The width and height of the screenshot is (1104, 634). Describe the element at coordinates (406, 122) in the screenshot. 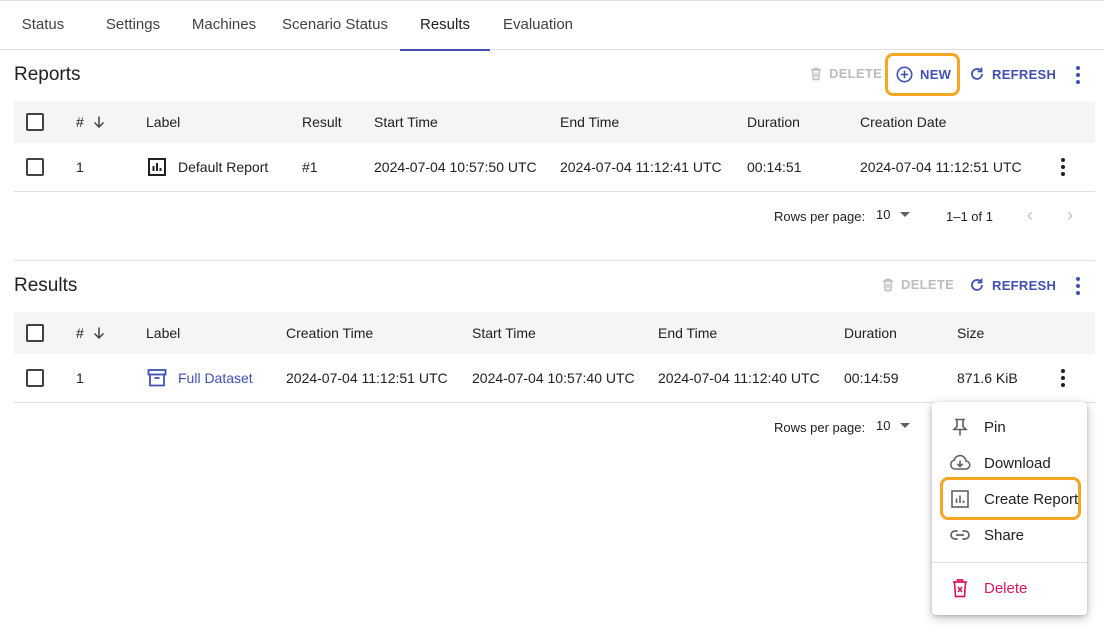

I see `reports-col-start-time: Start Time` at that location.